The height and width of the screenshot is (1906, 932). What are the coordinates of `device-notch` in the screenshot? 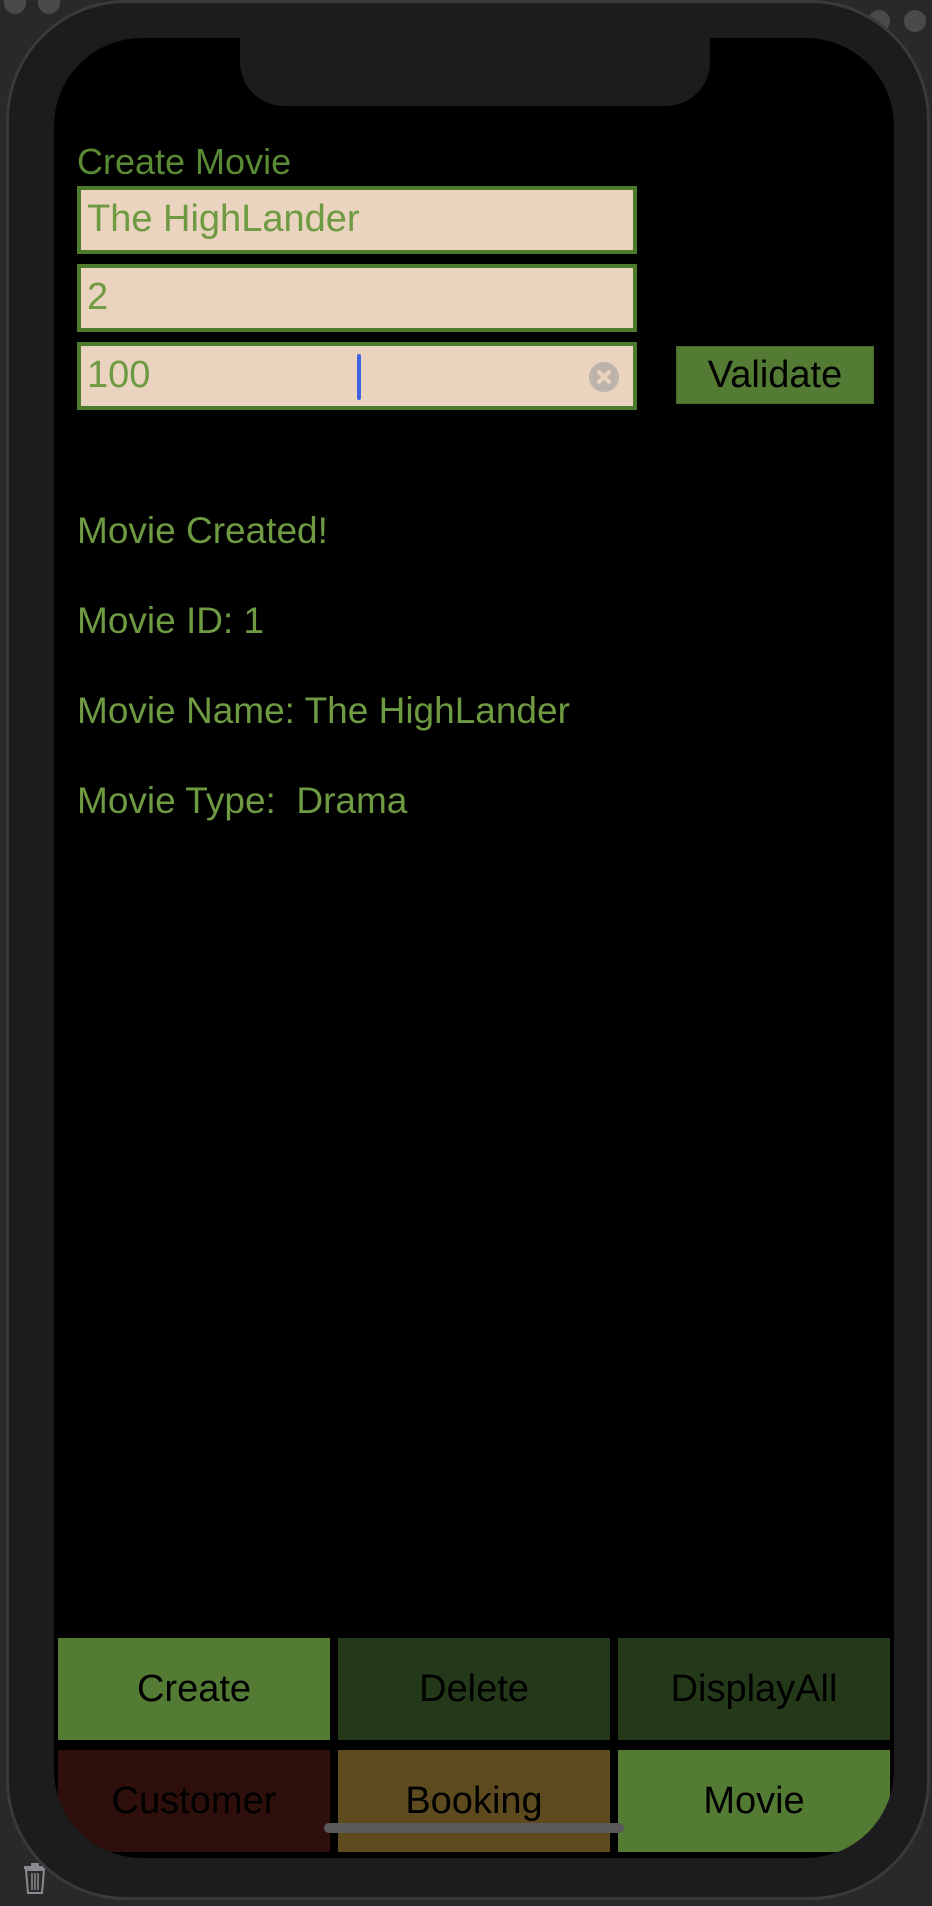 It's located at (475, 72).